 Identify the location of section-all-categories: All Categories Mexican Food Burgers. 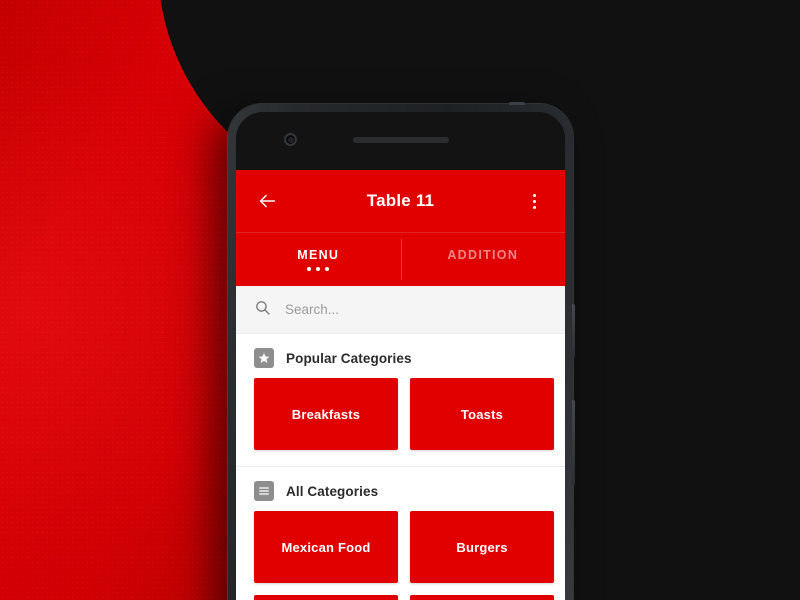
(400, 533).